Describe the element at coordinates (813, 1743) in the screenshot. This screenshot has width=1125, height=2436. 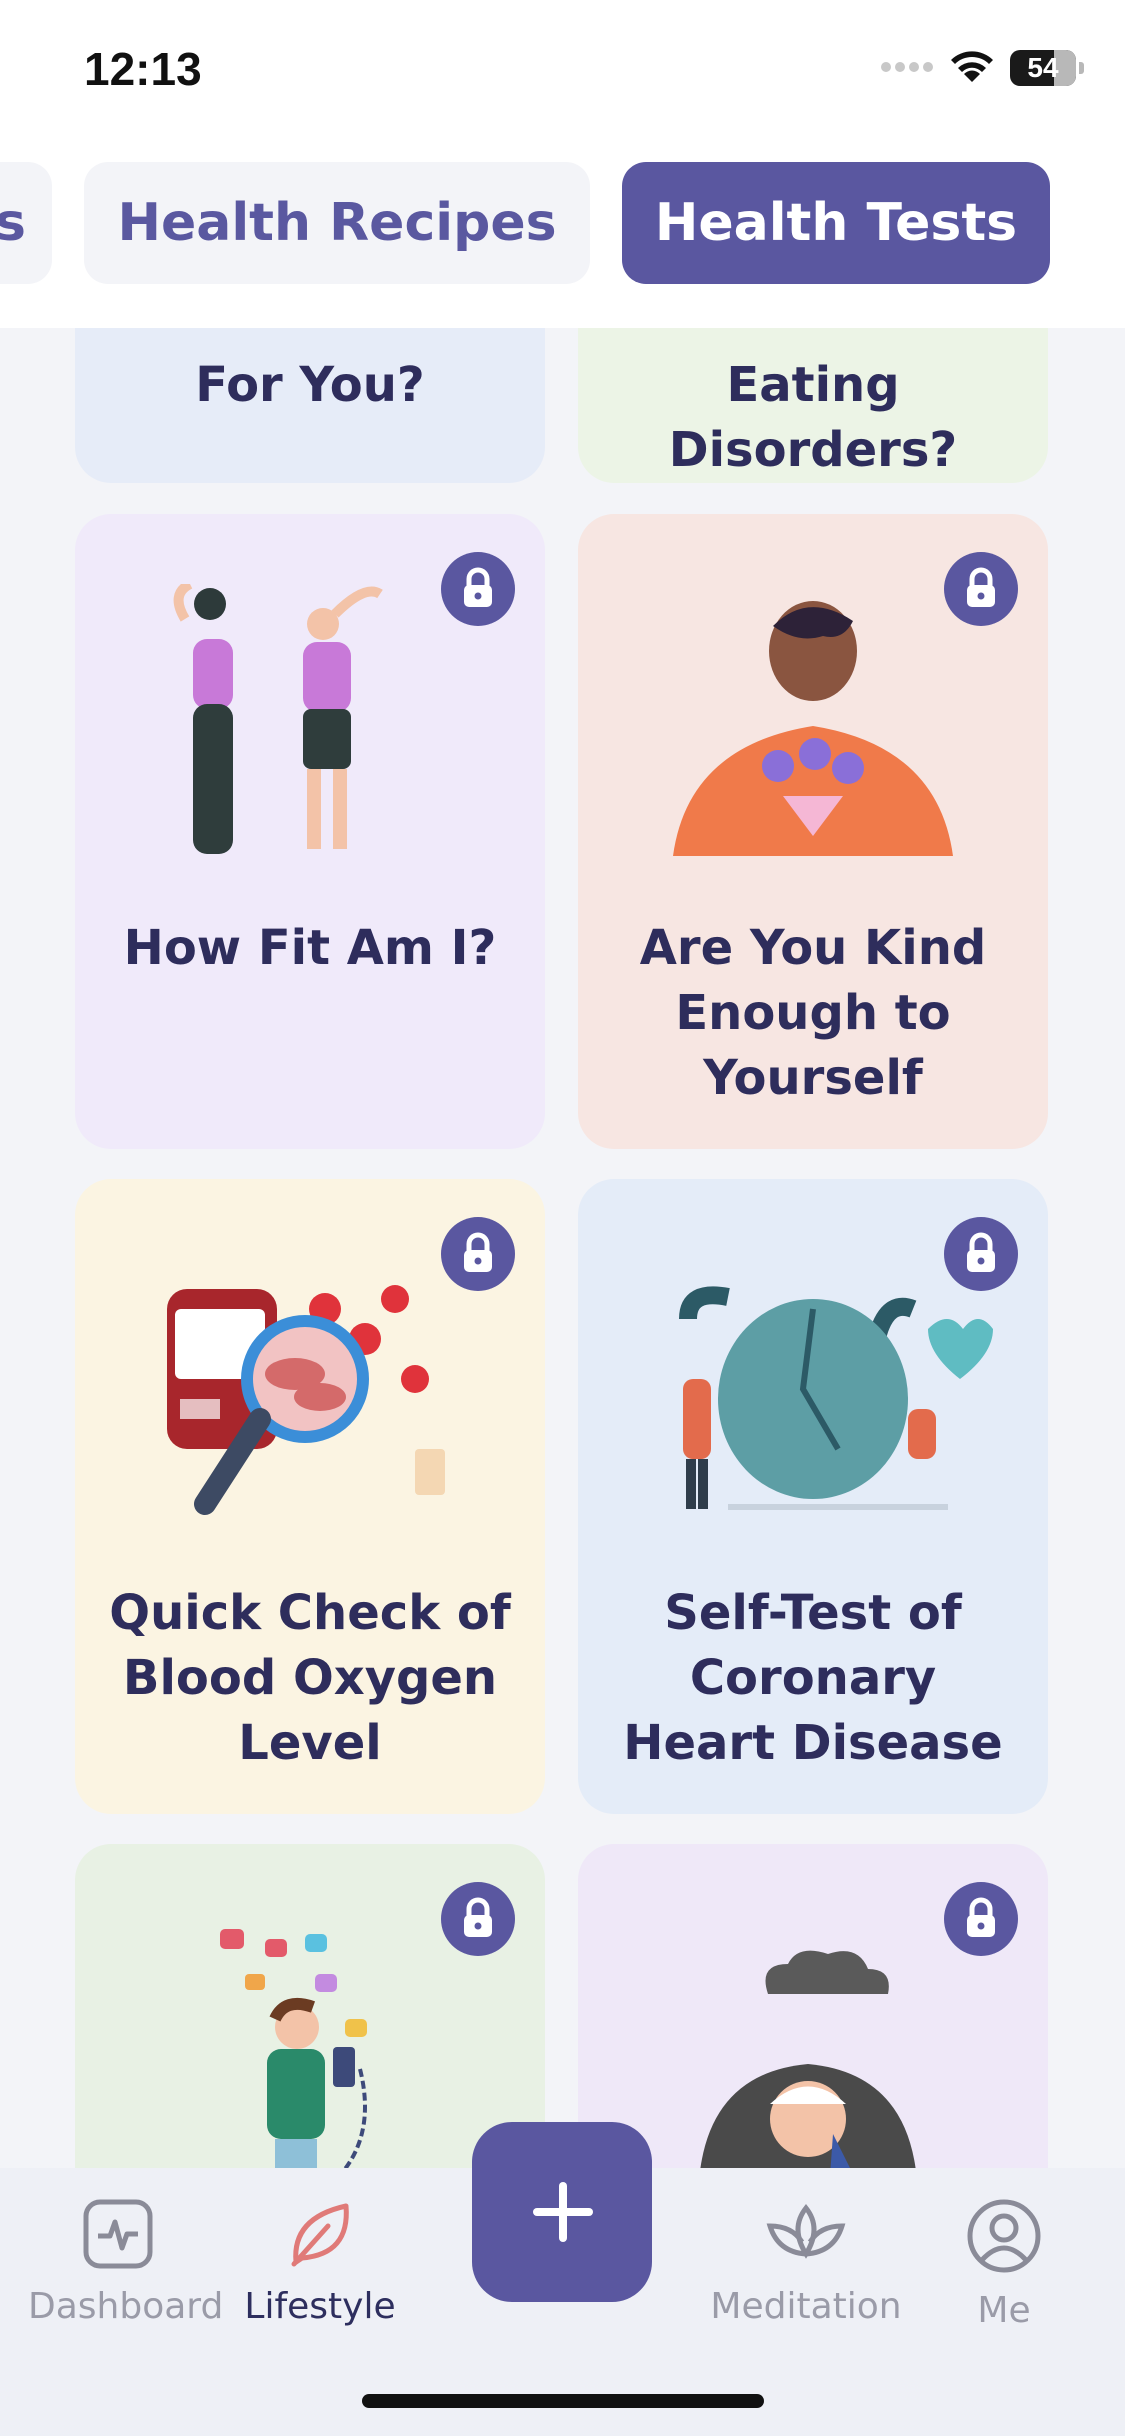
I see `card-title-line: Heart Disease` at that location.